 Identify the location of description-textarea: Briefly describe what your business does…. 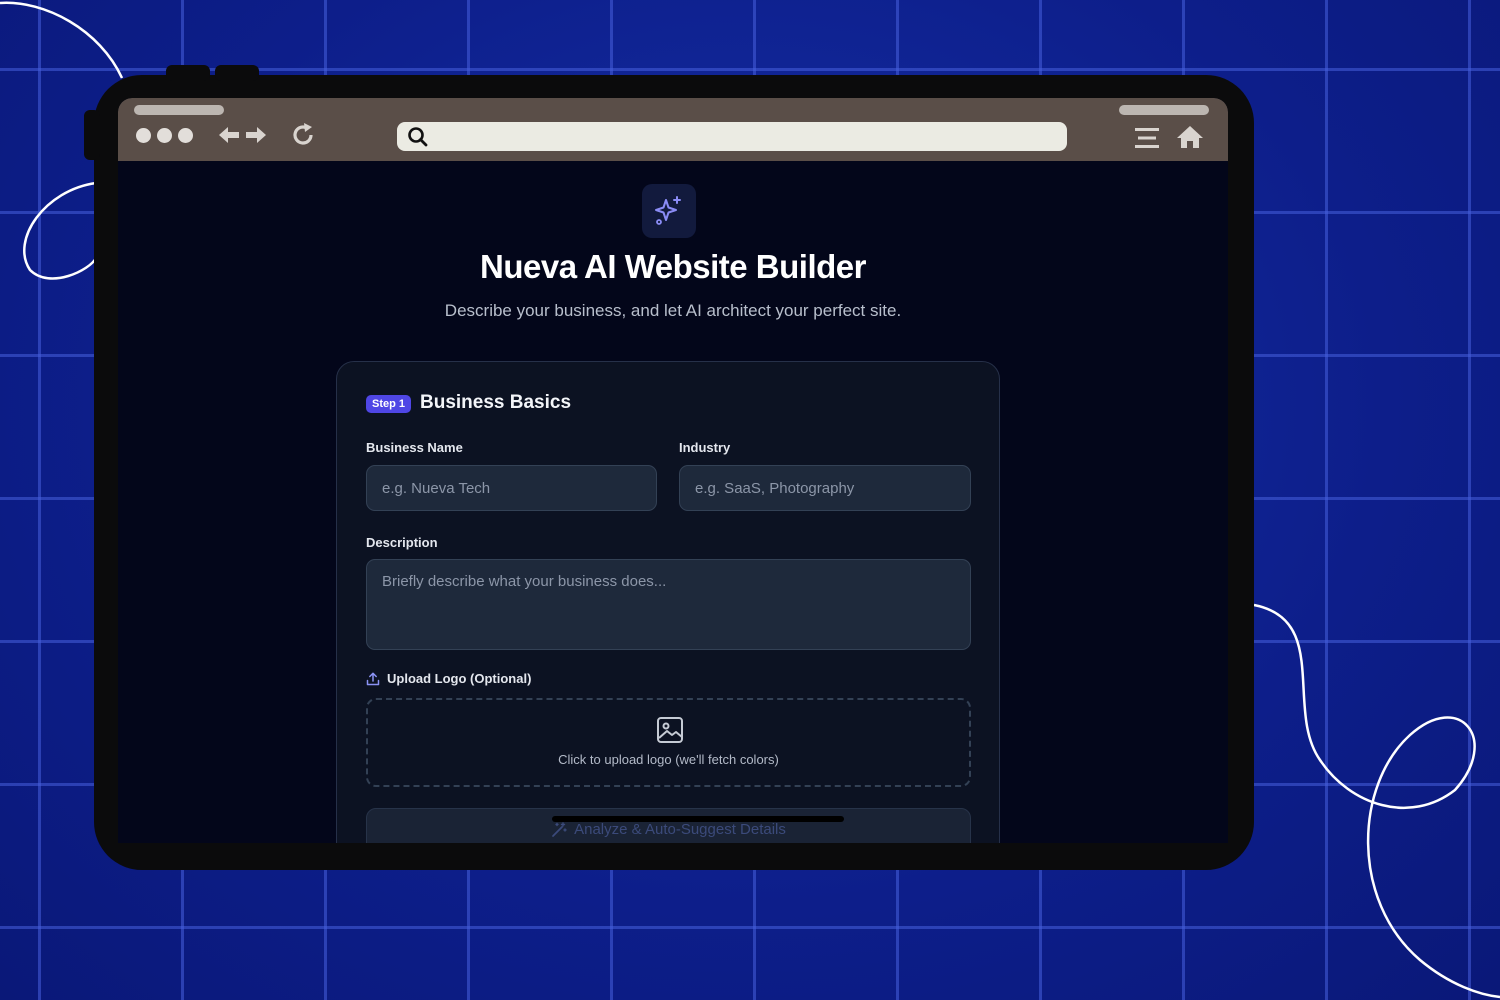
(668, 604).